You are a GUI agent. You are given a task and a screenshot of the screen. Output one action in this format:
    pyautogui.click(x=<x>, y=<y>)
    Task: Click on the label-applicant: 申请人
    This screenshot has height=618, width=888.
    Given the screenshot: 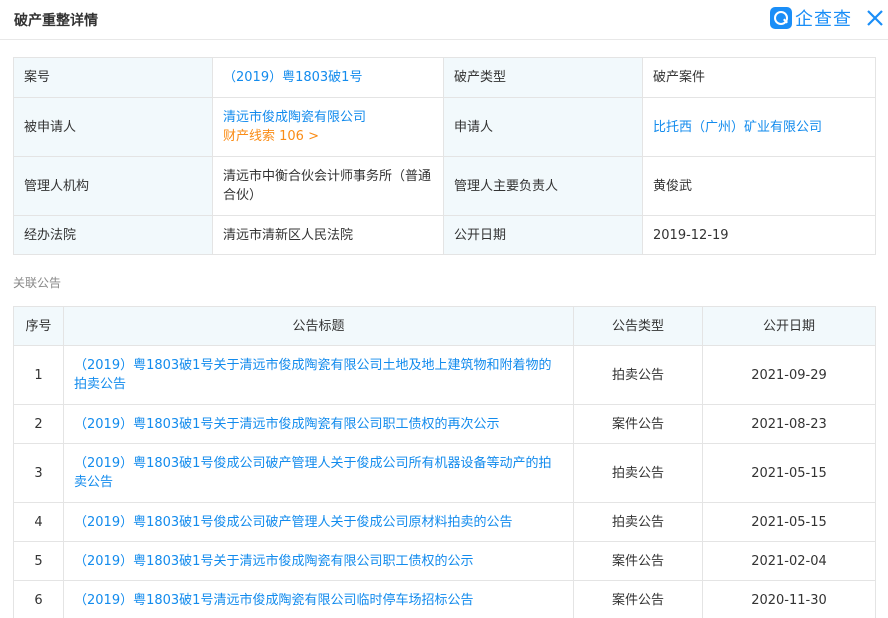 What is the action you would take?
    pyautogui.click(x=543, y=127)
    